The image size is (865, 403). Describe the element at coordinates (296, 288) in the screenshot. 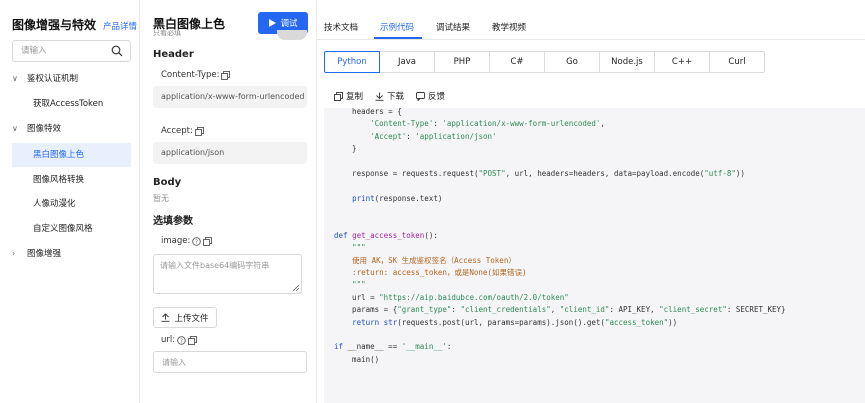

I see `resize-grip-icon` at that location.